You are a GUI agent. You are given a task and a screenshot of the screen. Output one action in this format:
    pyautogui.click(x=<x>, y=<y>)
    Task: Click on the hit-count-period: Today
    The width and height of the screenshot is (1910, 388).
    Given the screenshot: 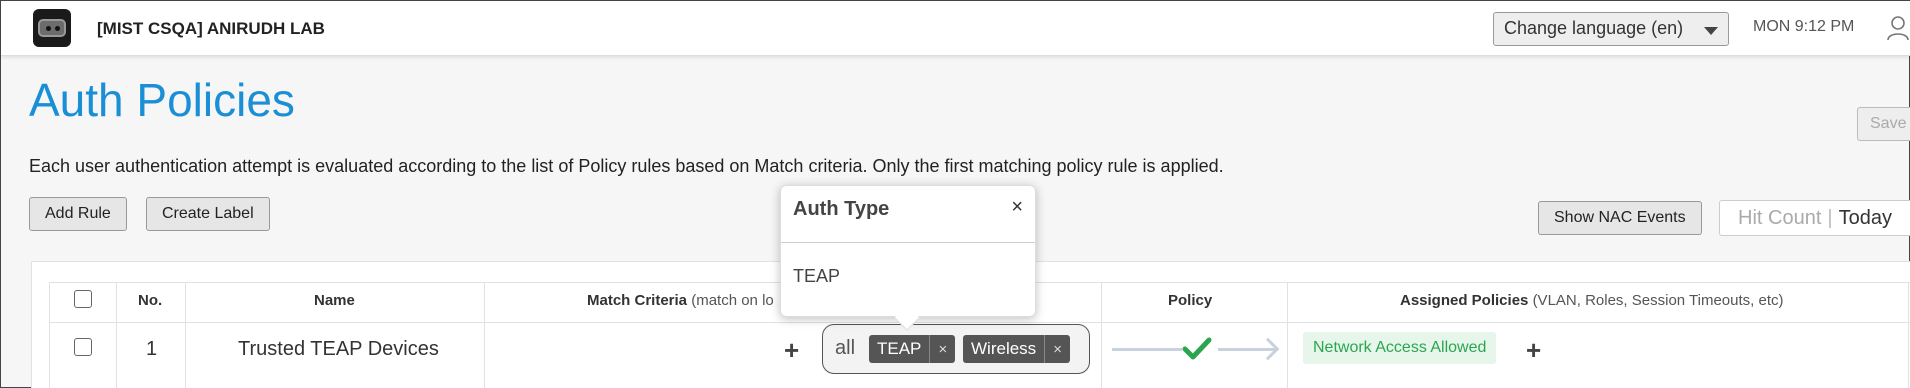 What is the action you would take?
    pyautogui.click(x=1865, y=218)
    